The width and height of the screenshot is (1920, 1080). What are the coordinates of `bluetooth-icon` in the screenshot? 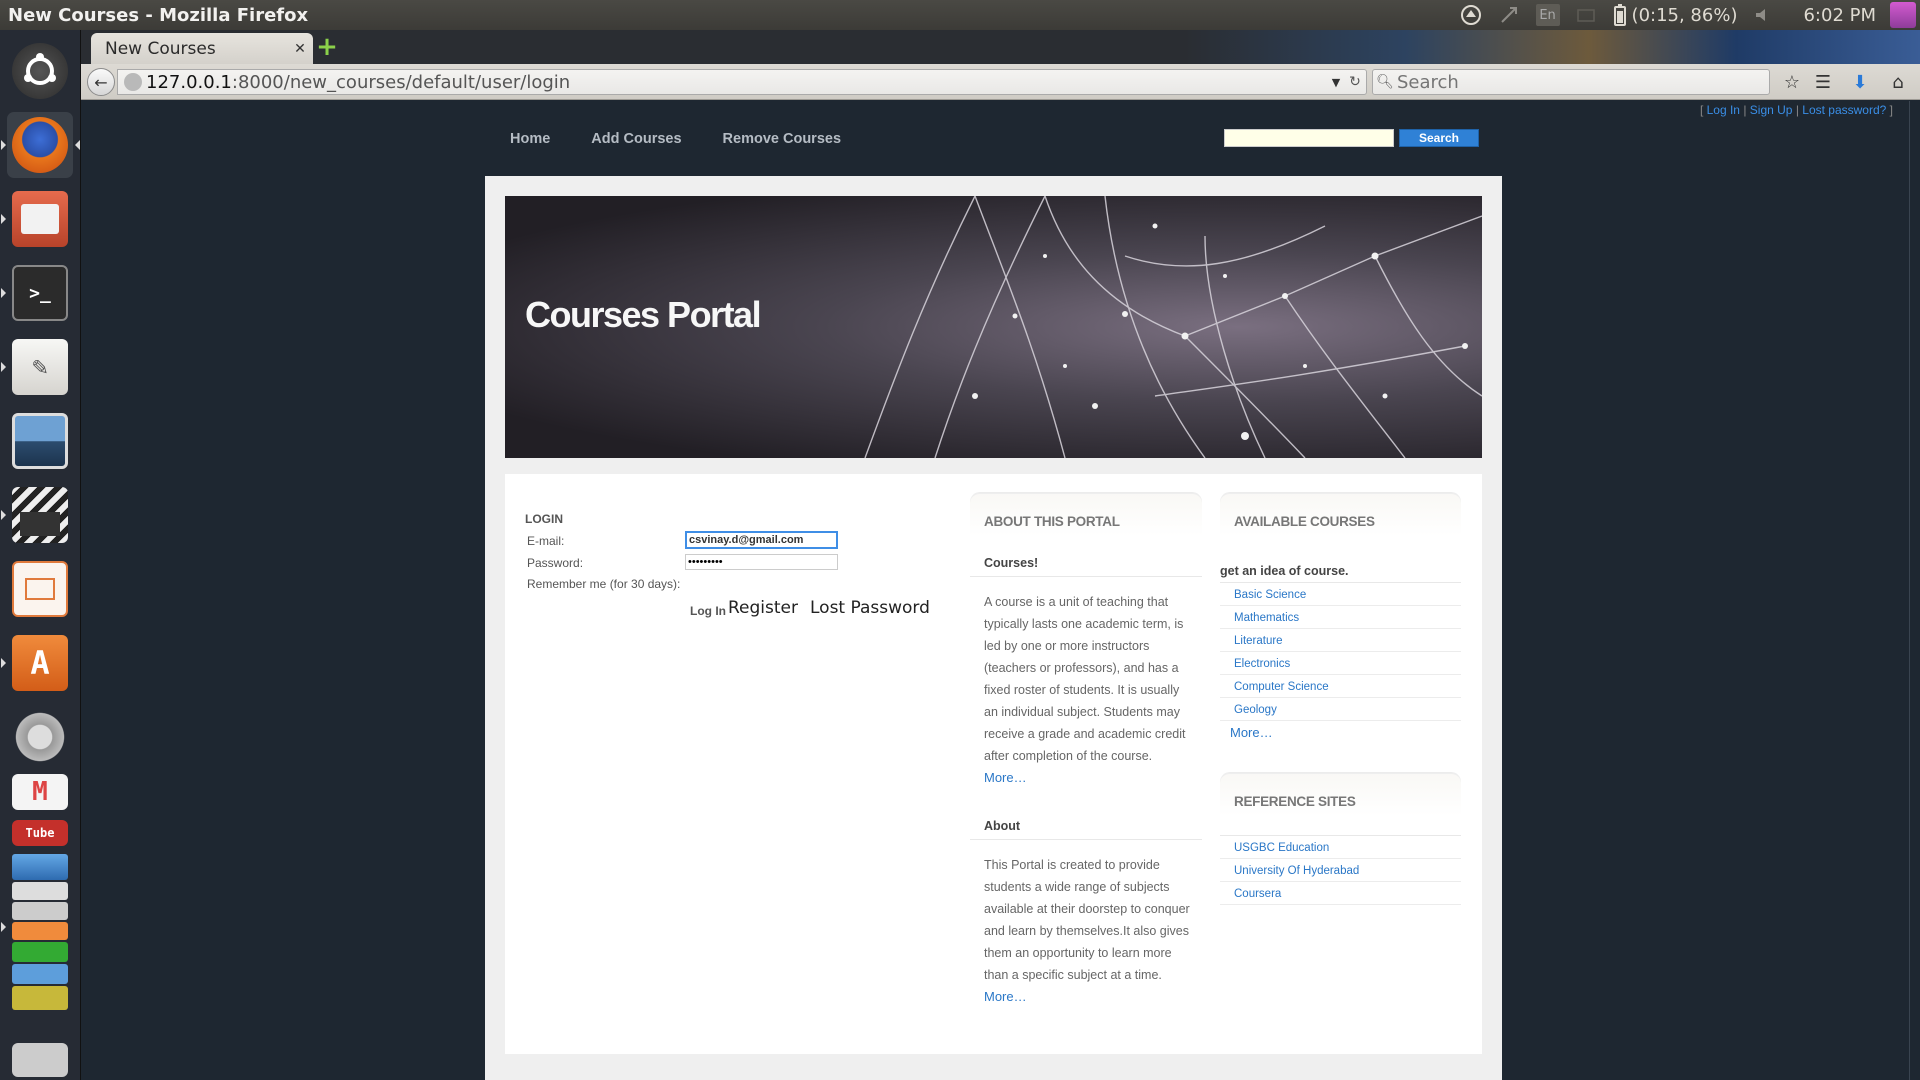 It's located at (1509, 15).